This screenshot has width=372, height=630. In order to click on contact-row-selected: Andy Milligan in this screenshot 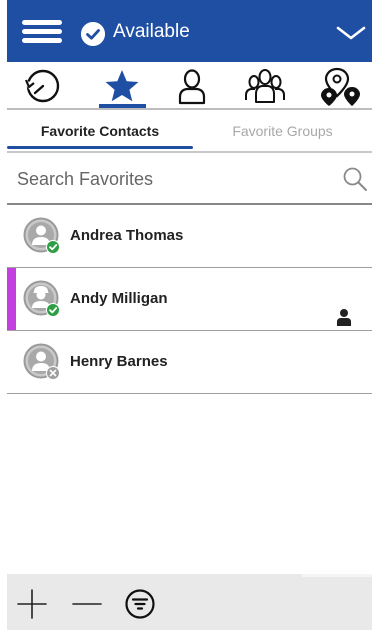, I will do `click(189, 299)`.